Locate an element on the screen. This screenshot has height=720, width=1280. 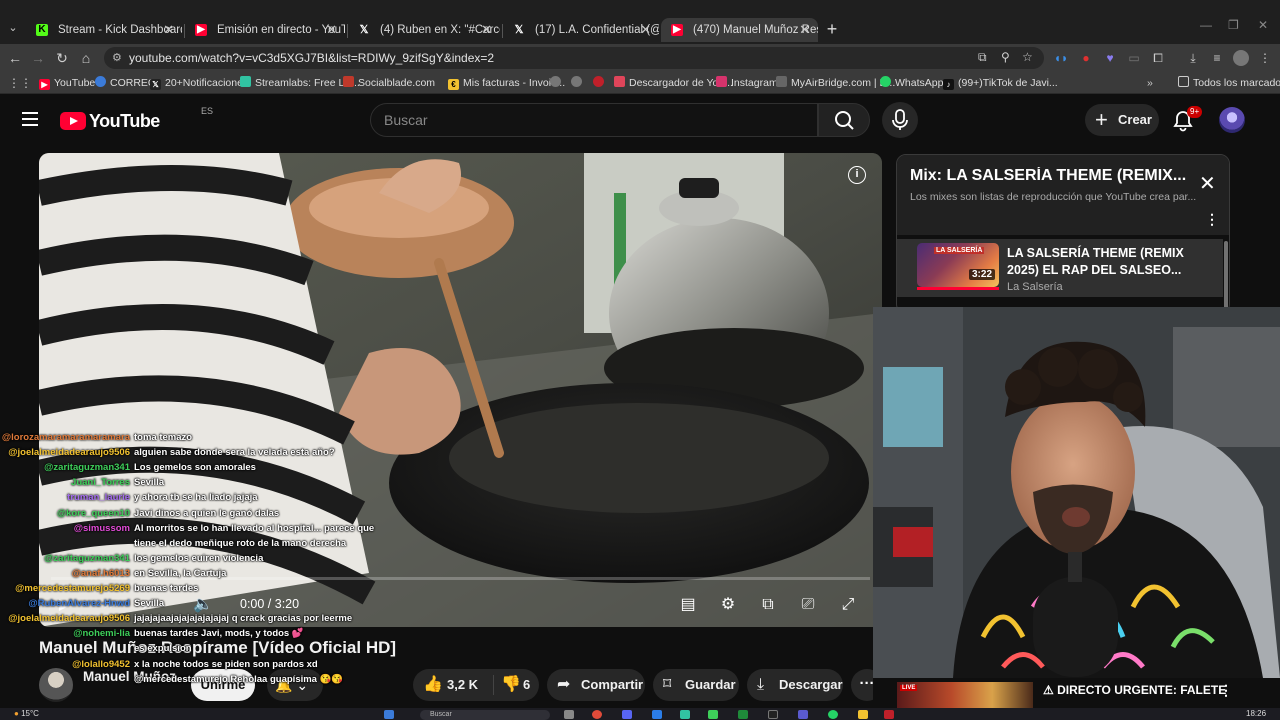
weather-widget: ● 15°C is located at coordinates (26, 714).